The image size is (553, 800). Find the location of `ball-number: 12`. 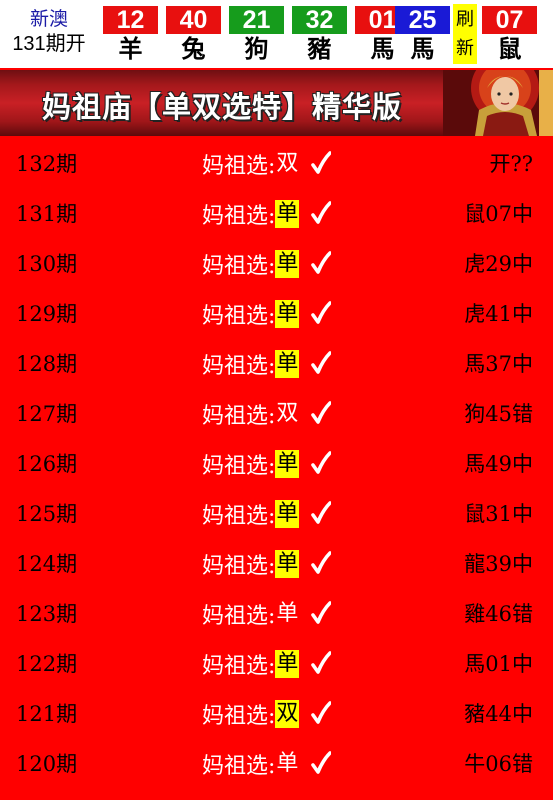

ball-number: 12 is located at coordinates (130, 20).